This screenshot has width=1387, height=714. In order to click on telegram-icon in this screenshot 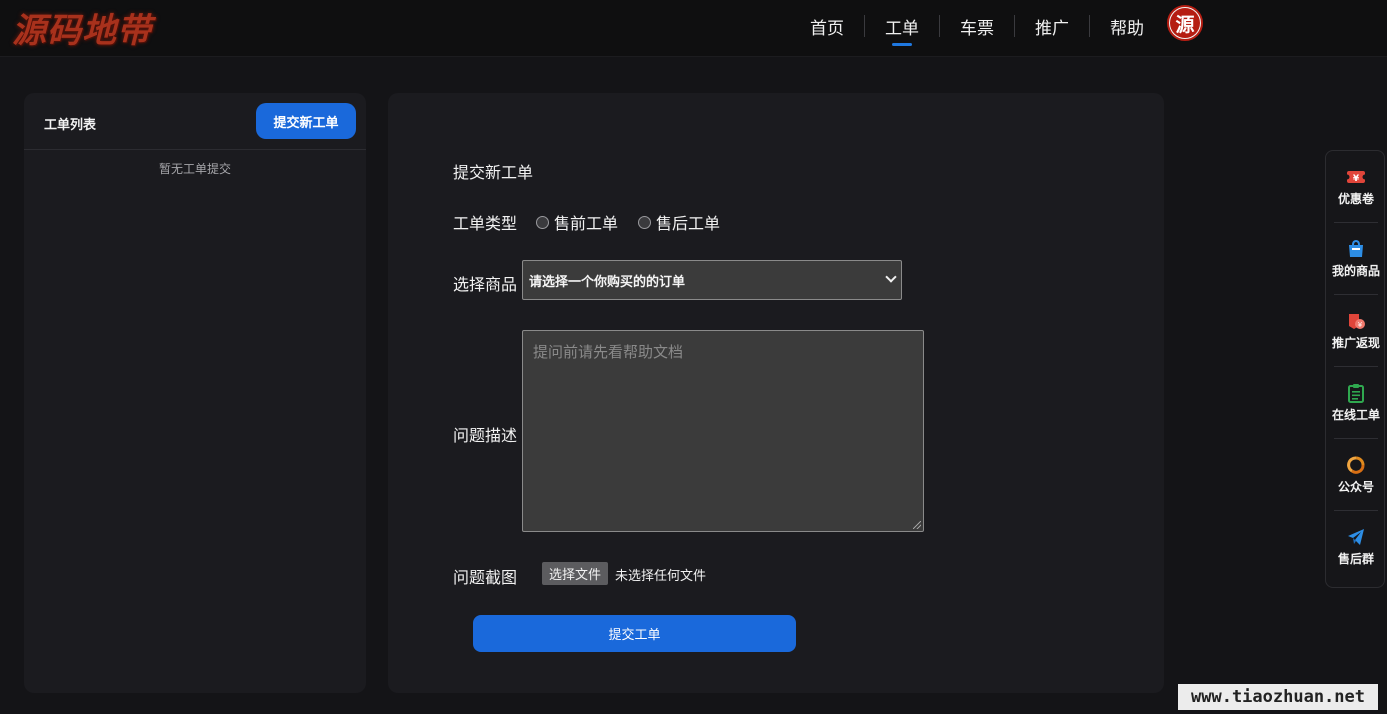, I will do `click(1356, 537)`.